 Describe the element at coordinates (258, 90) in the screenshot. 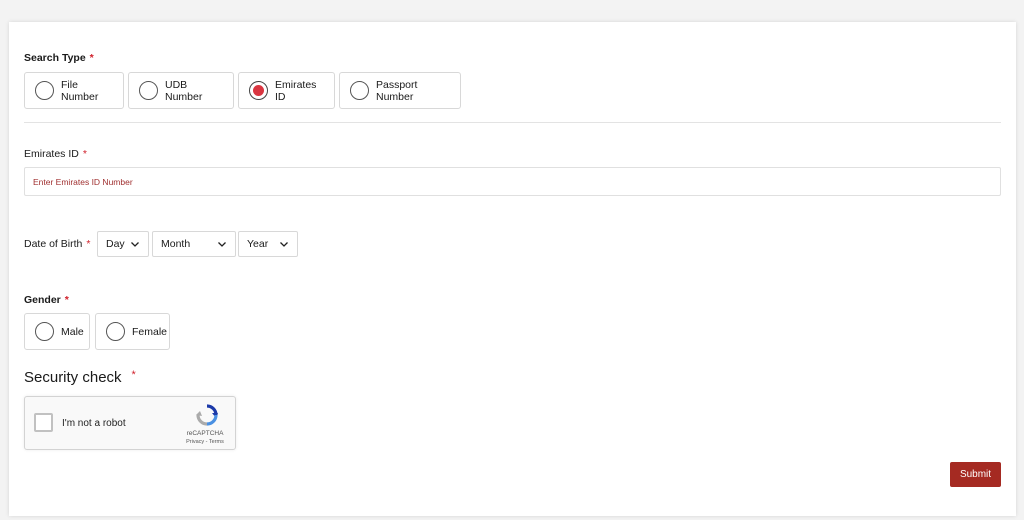

I see `radio-selected-icon` at that location.